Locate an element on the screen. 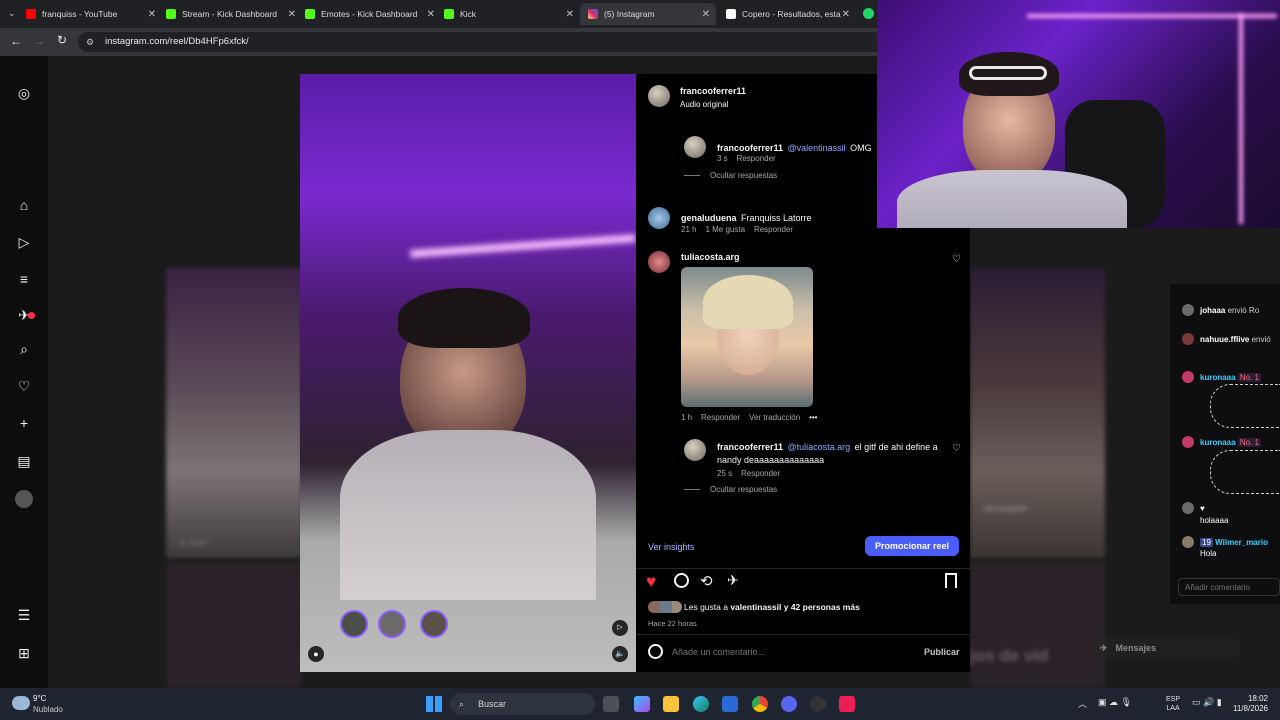  like-icon: ♥ is located at coordinates (651, 582).